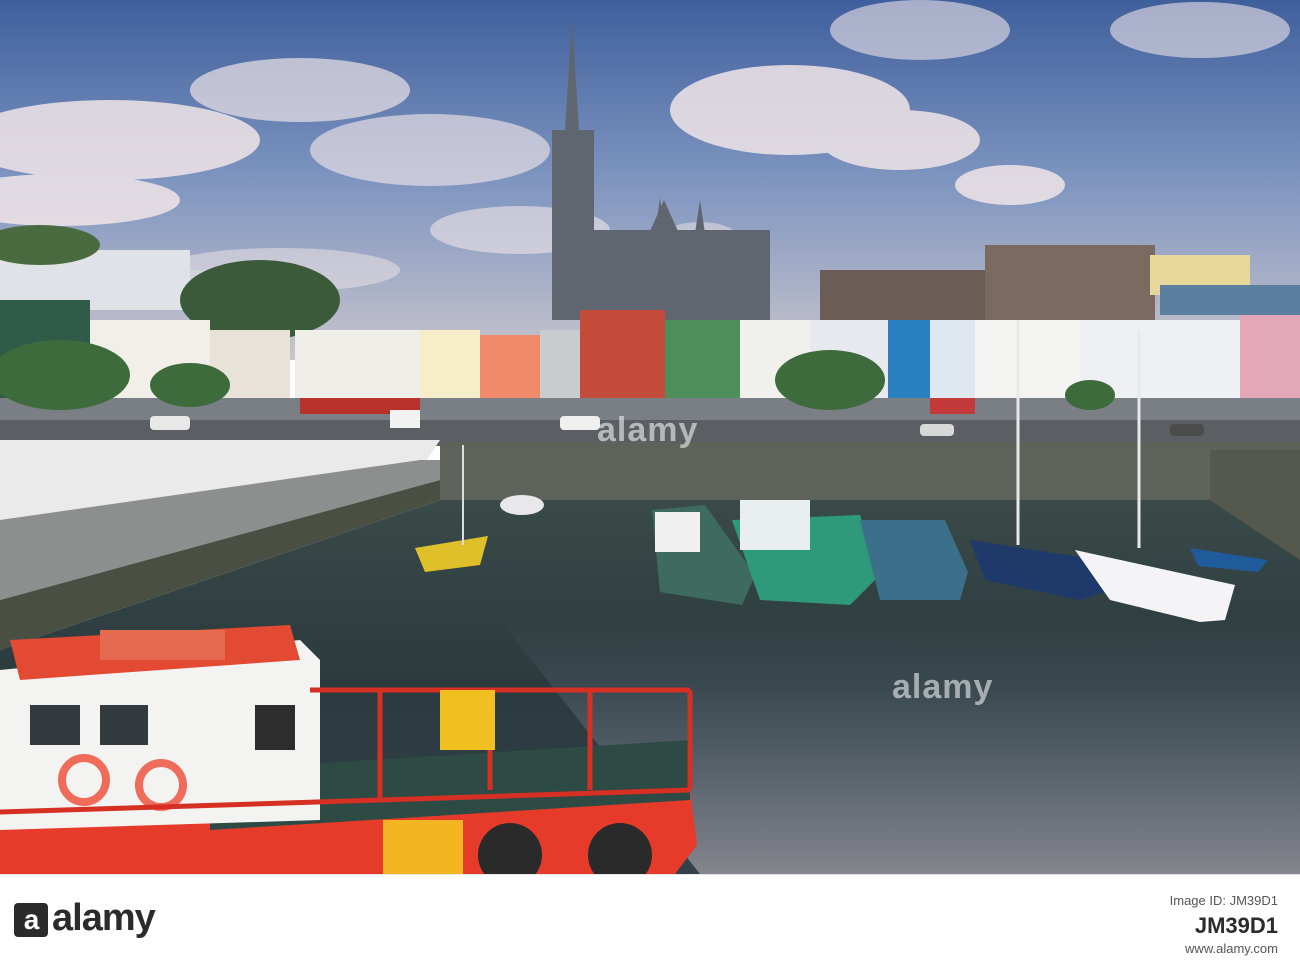 Image resolution: width=1300 pixels, height=965 pixels. I want to click on image-id: JM39D1, so click(1236, 925).